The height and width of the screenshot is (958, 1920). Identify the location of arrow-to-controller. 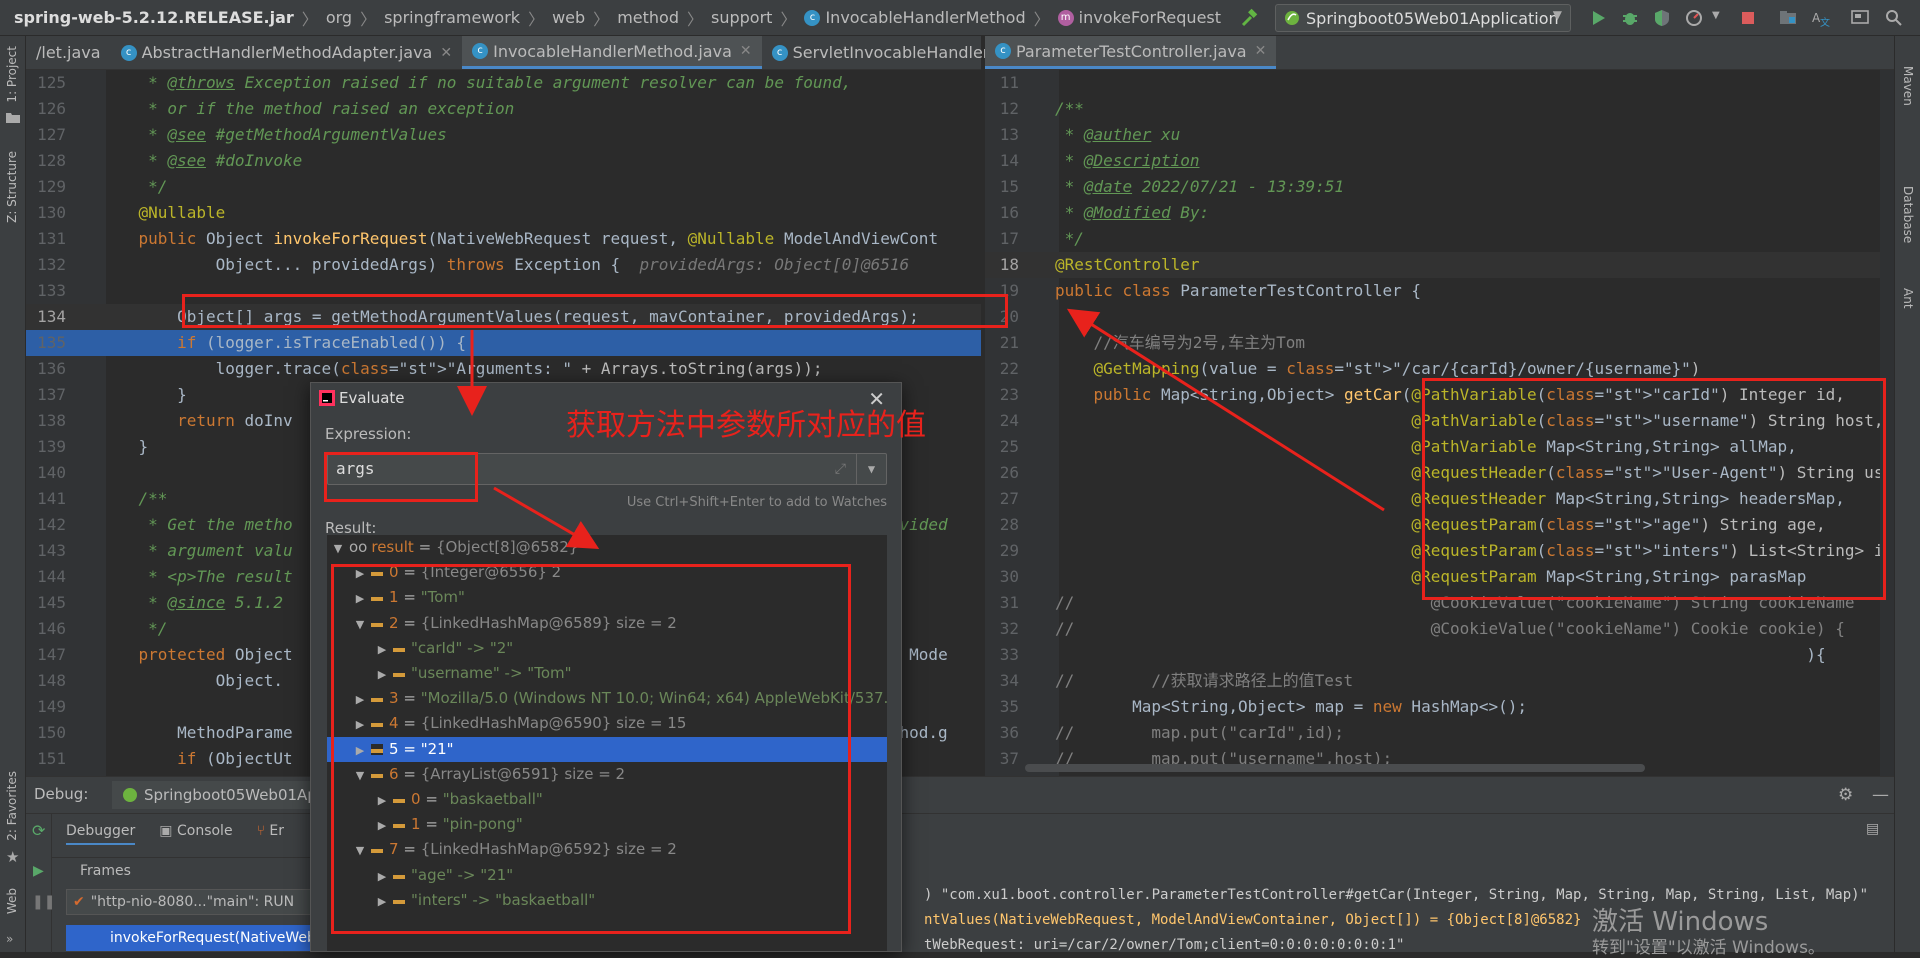
(1225, 410).